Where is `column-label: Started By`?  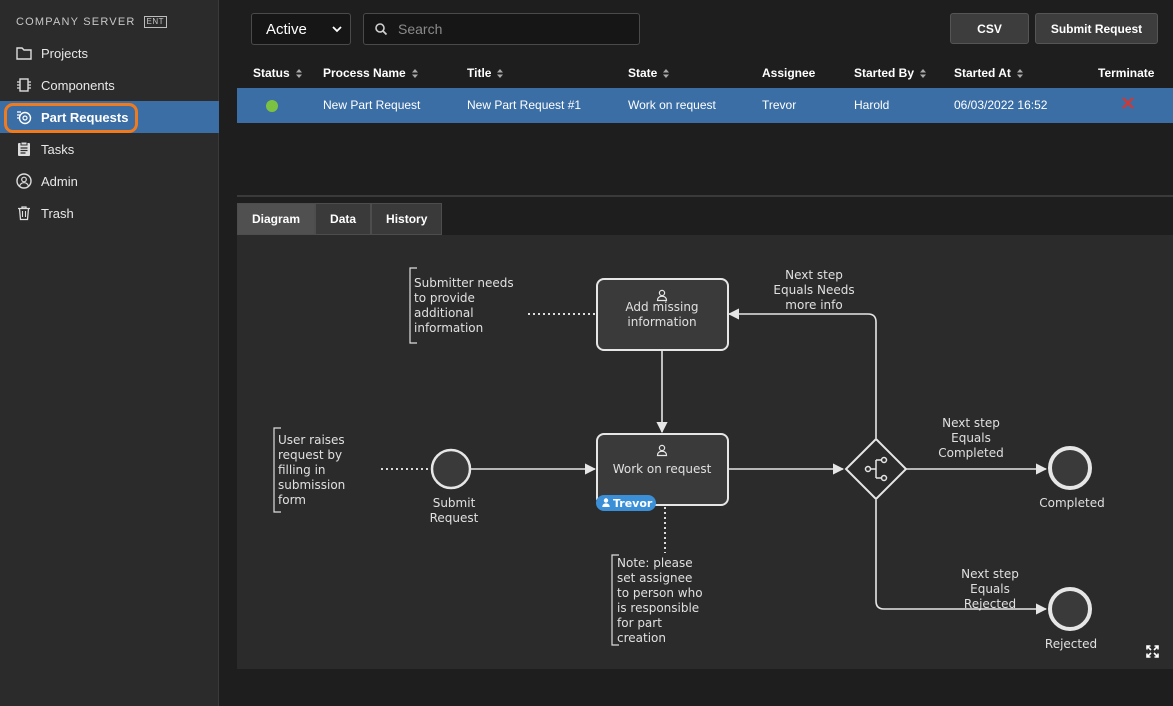 column-label: Started By is located at coordinates (884, 73).